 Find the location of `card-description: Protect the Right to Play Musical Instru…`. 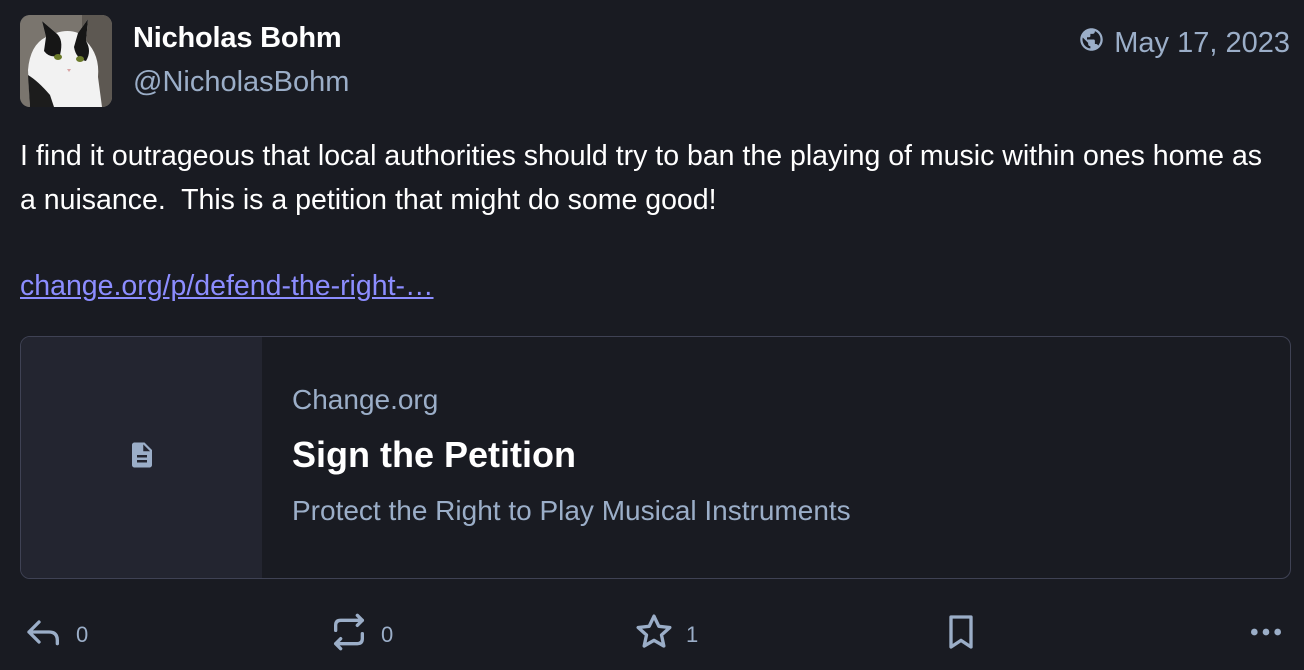

card-description: Protect the Right to Play Musical Instru… is located at coordinates (571, 510).